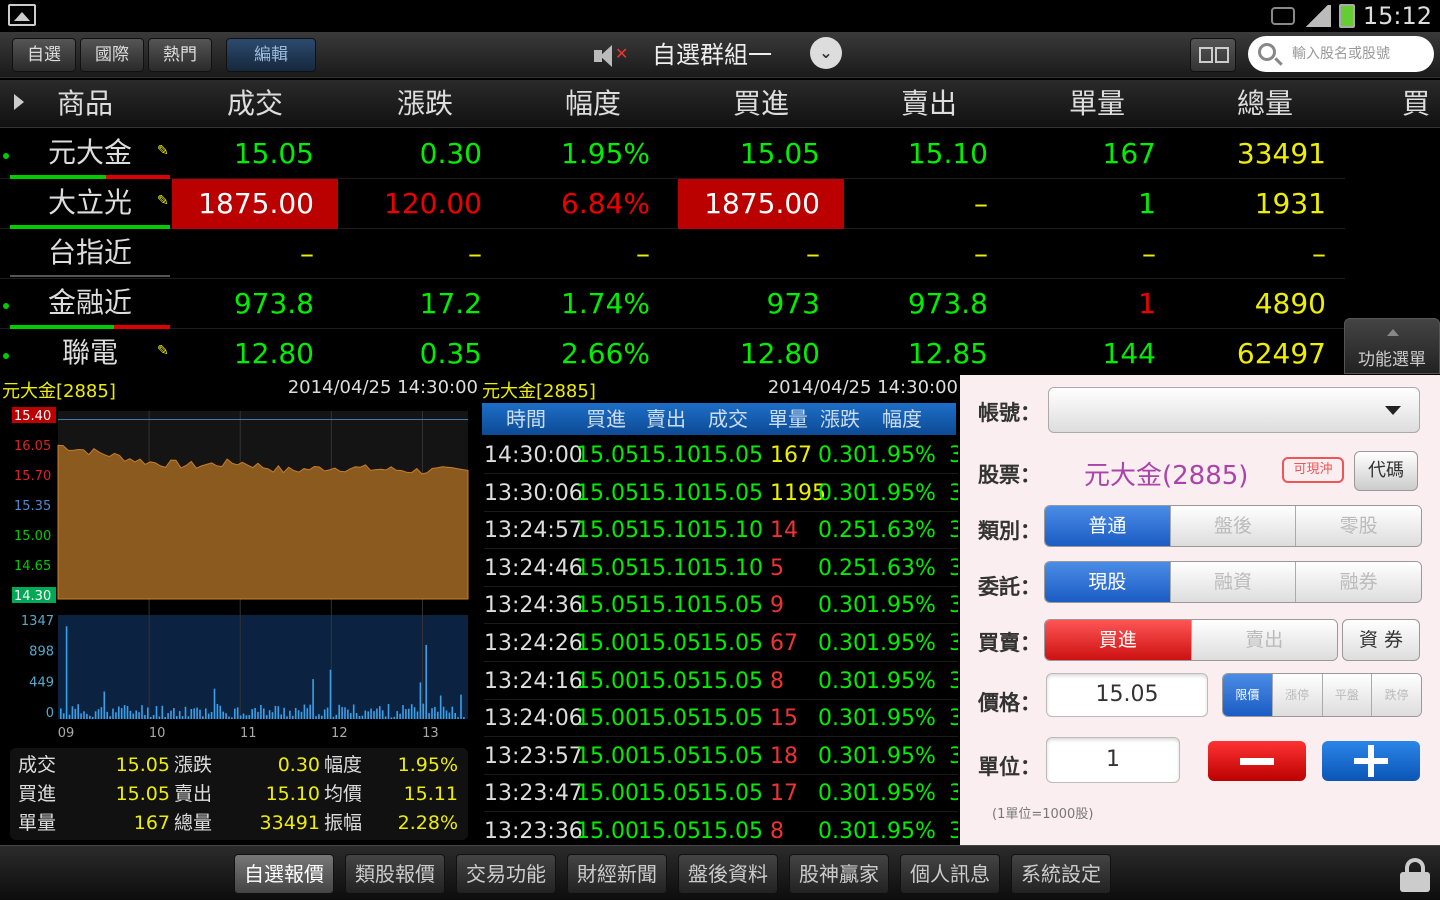  Describe the element at coordinates (672, 254) in the screenshot. I see `quote-row: 台指近 – – – – – – –` at that location.